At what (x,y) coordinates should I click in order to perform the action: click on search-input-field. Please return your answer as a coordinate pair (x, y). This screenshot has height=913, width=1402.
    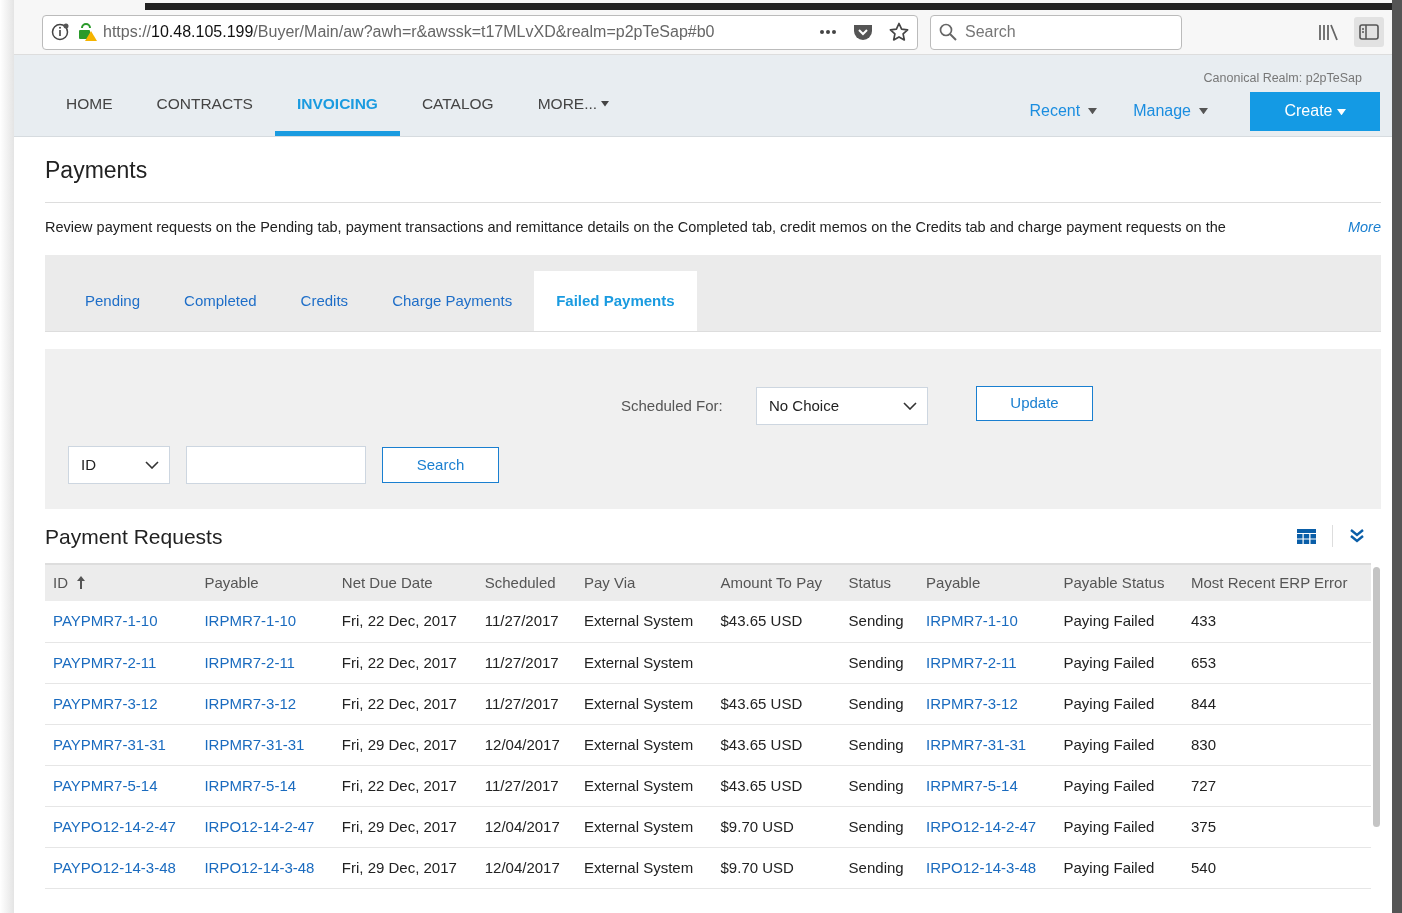
    Looking at the image, I should click on (276, 465).